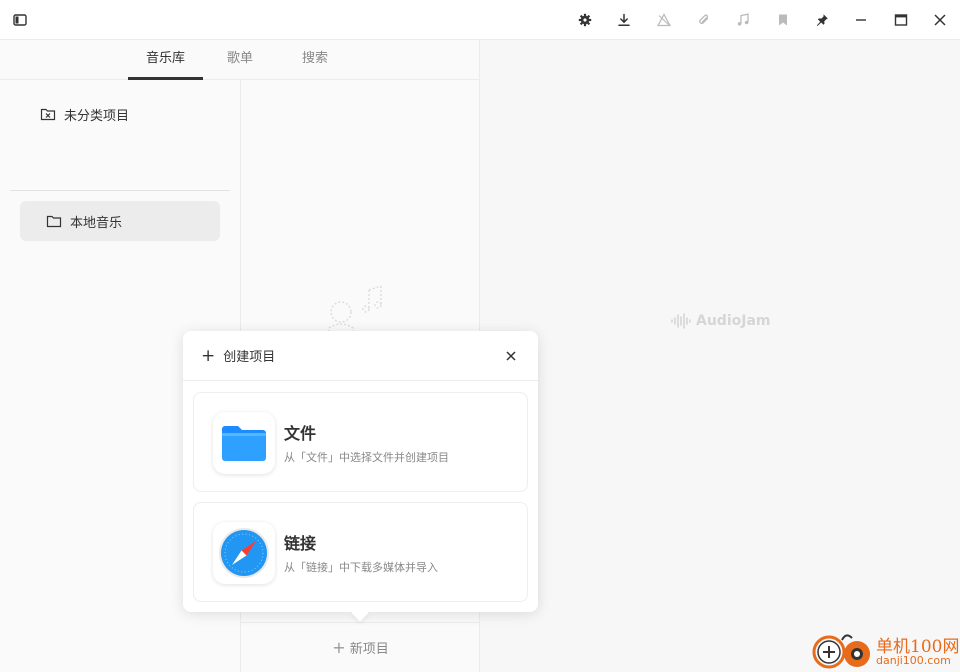 This screenshot has width=960, height=672. What do you see at coordinates (165, 60) in the screenshot?
I see `tab-library: 音乐库` at bounding box center [165, 60].